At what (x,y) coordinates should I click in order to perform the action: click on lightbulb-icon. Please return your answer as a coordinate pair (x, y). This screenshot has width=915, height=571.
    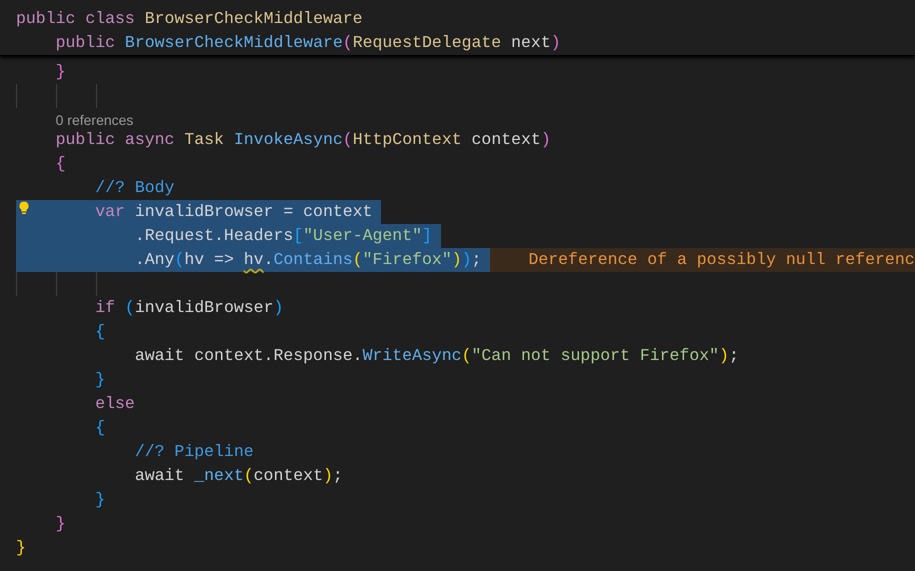
    Looking at the image, I should click on (24, 208).